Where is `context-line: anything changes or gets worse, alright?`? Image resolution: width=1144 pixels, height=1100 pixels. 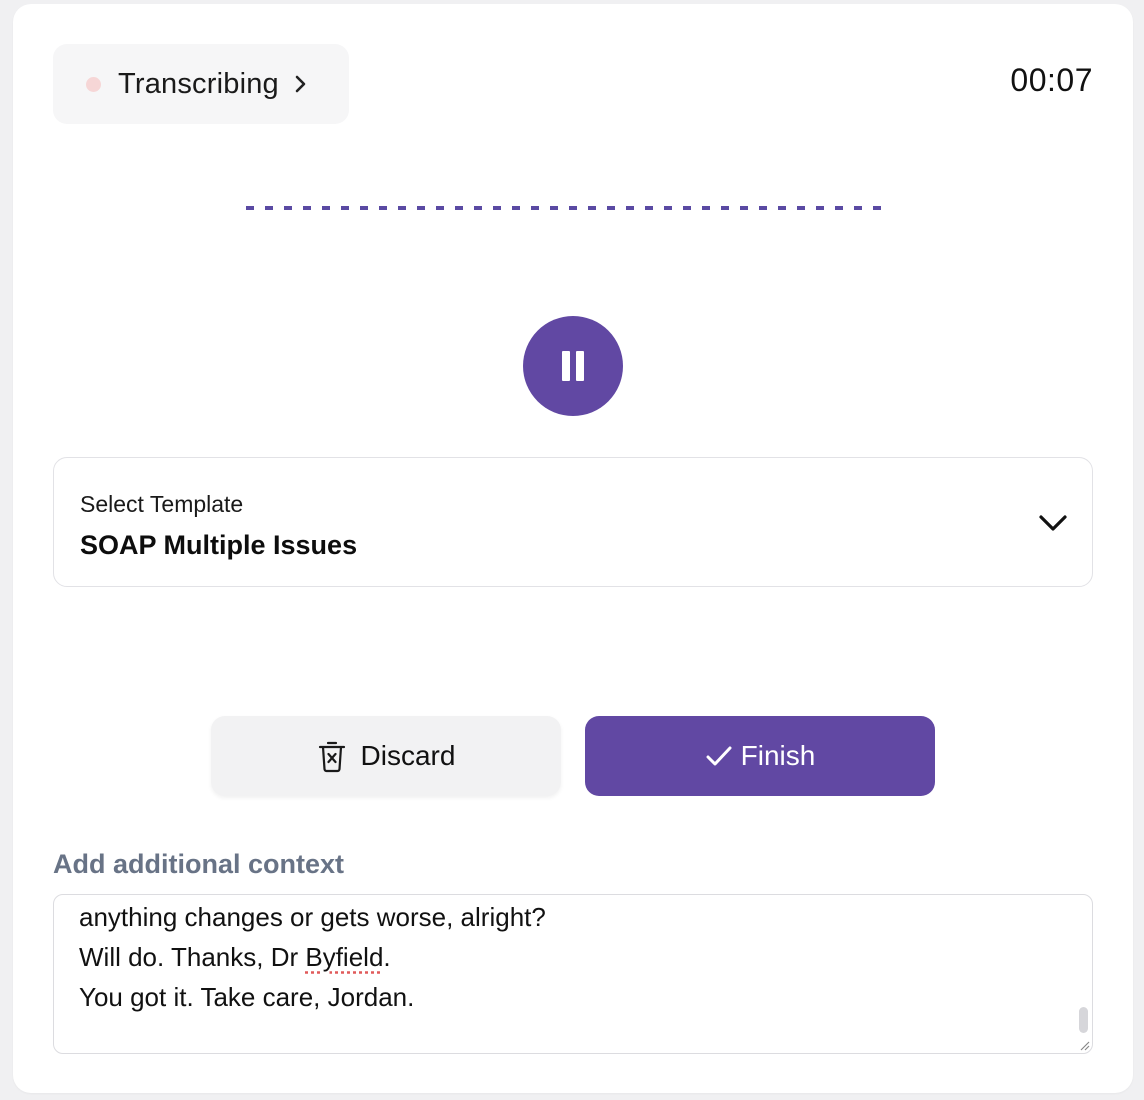
context-line: anything changes or gets worse, alright? is located at coordinates (312, 917).